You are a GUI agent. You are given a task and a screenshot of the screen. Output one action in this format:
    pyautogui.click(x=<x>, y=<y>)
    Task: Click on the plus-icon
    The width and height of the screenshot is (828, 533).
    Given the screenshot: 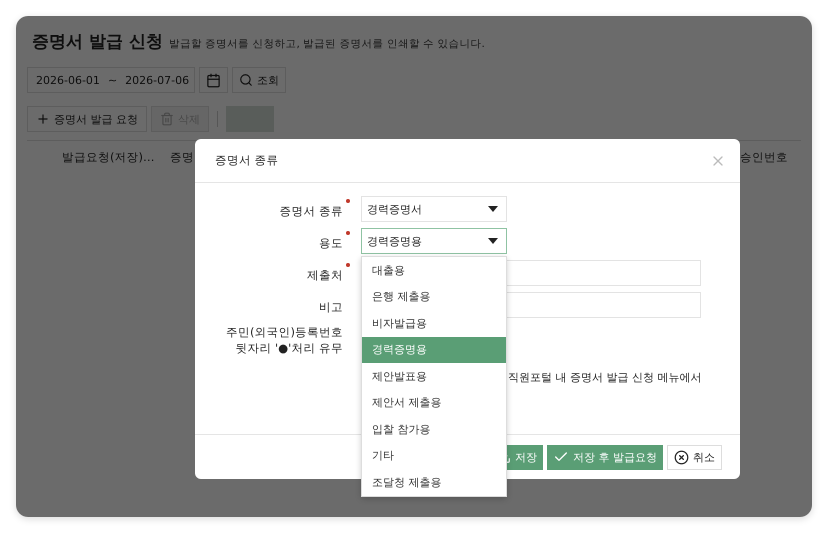 What is the action you would take?
    pyautogui.click(x=43, y=119)
    